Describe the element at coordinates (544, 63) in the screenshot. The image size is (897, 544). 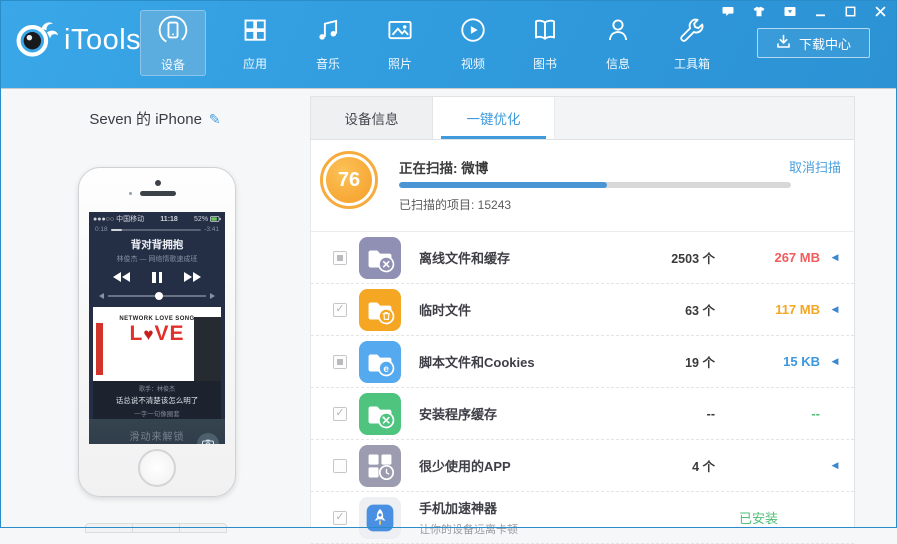
I see `nav-label: 图书` at that location.